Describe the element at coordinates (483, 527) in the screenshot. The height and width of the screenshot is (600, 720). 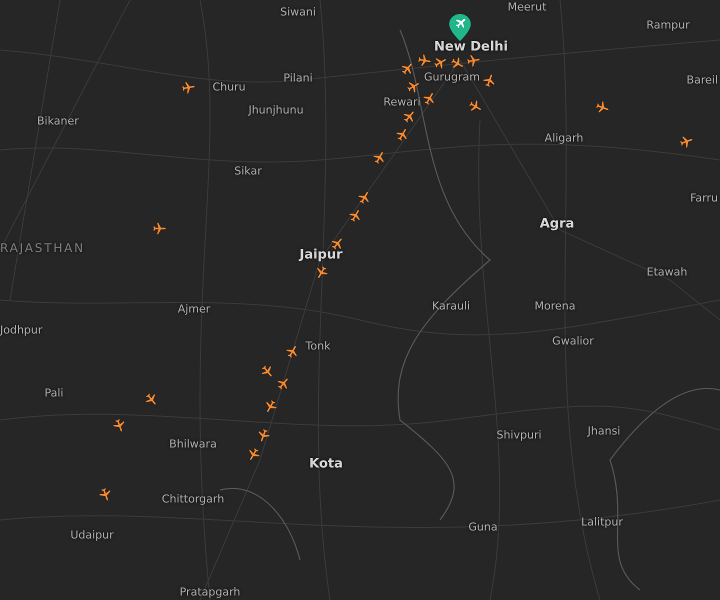
I see `place-label: Guna` at that location.